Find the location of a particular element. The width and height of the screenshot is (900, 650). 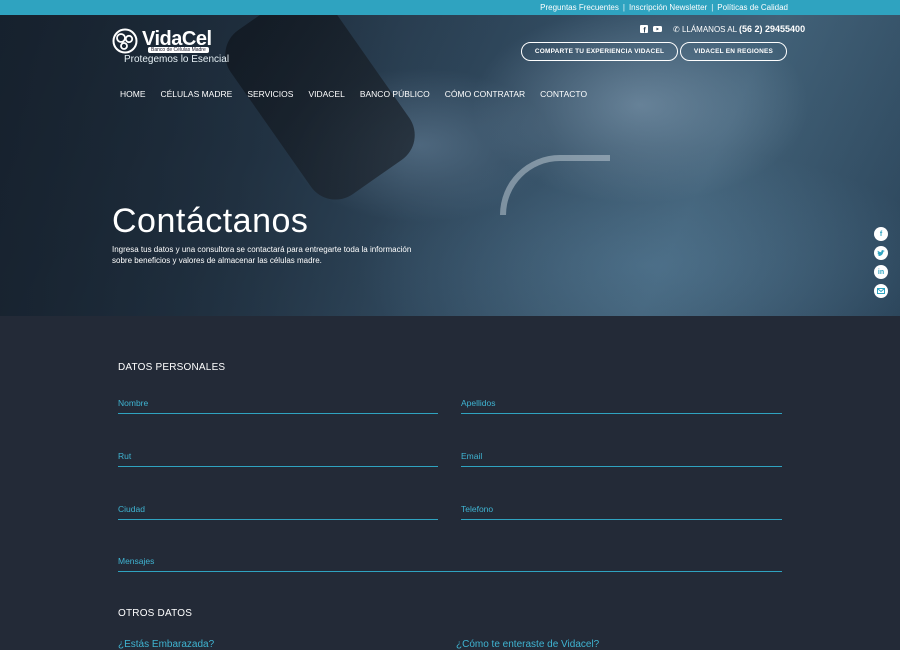

nav-contacto: CONTACTO is located at coordinates (563, 94).